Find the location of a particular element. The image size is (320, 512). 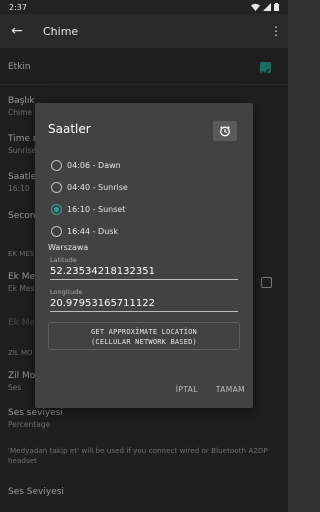

overflow-menu-icon: ⋮ is located at coordinates (276, 31).